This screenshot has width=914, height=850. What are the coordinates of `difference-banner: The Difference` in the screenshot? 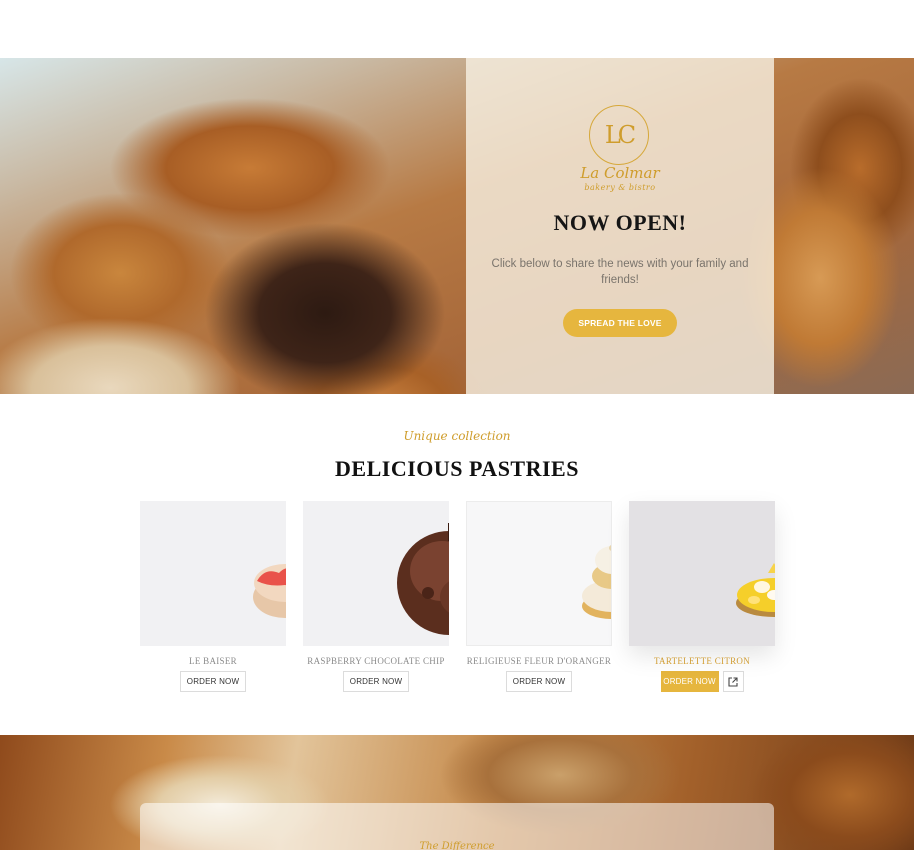 It's located at (457, 792).